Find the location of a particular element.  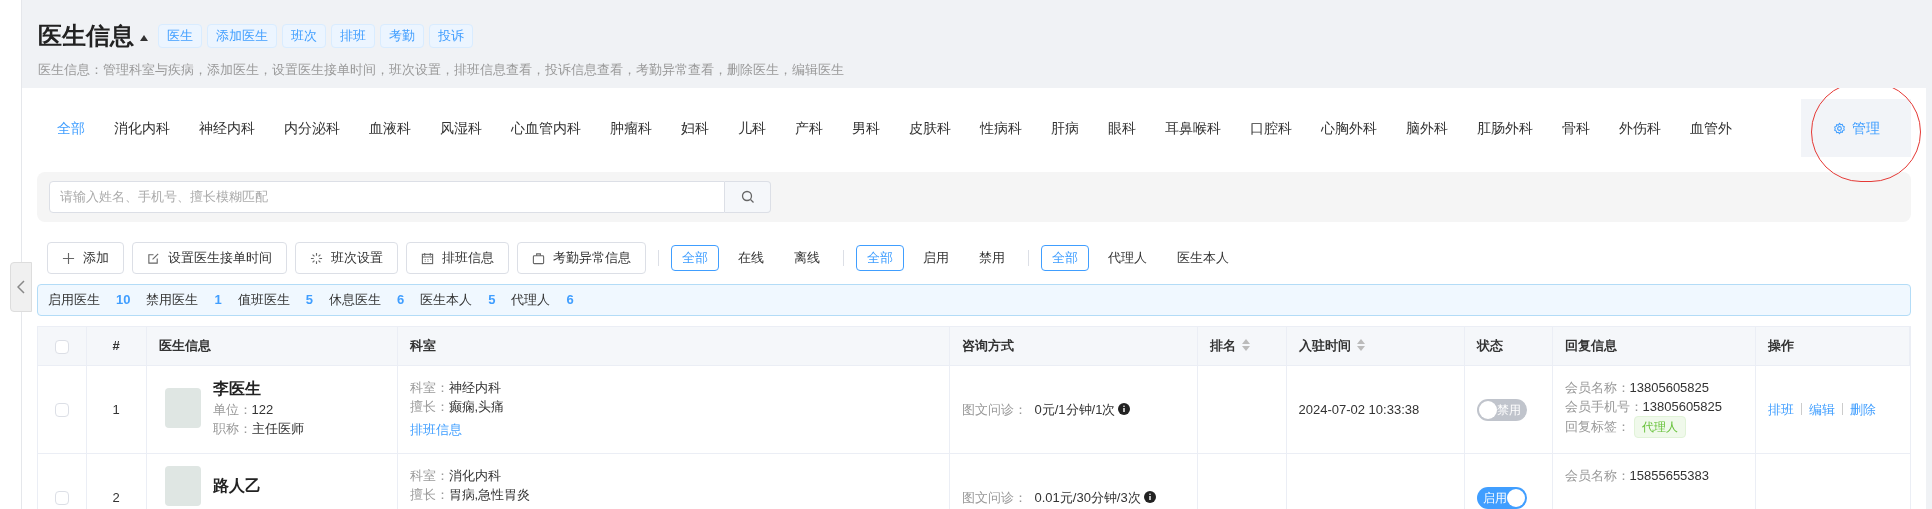

select-all-checkbox is located at coordinates (61, 346).